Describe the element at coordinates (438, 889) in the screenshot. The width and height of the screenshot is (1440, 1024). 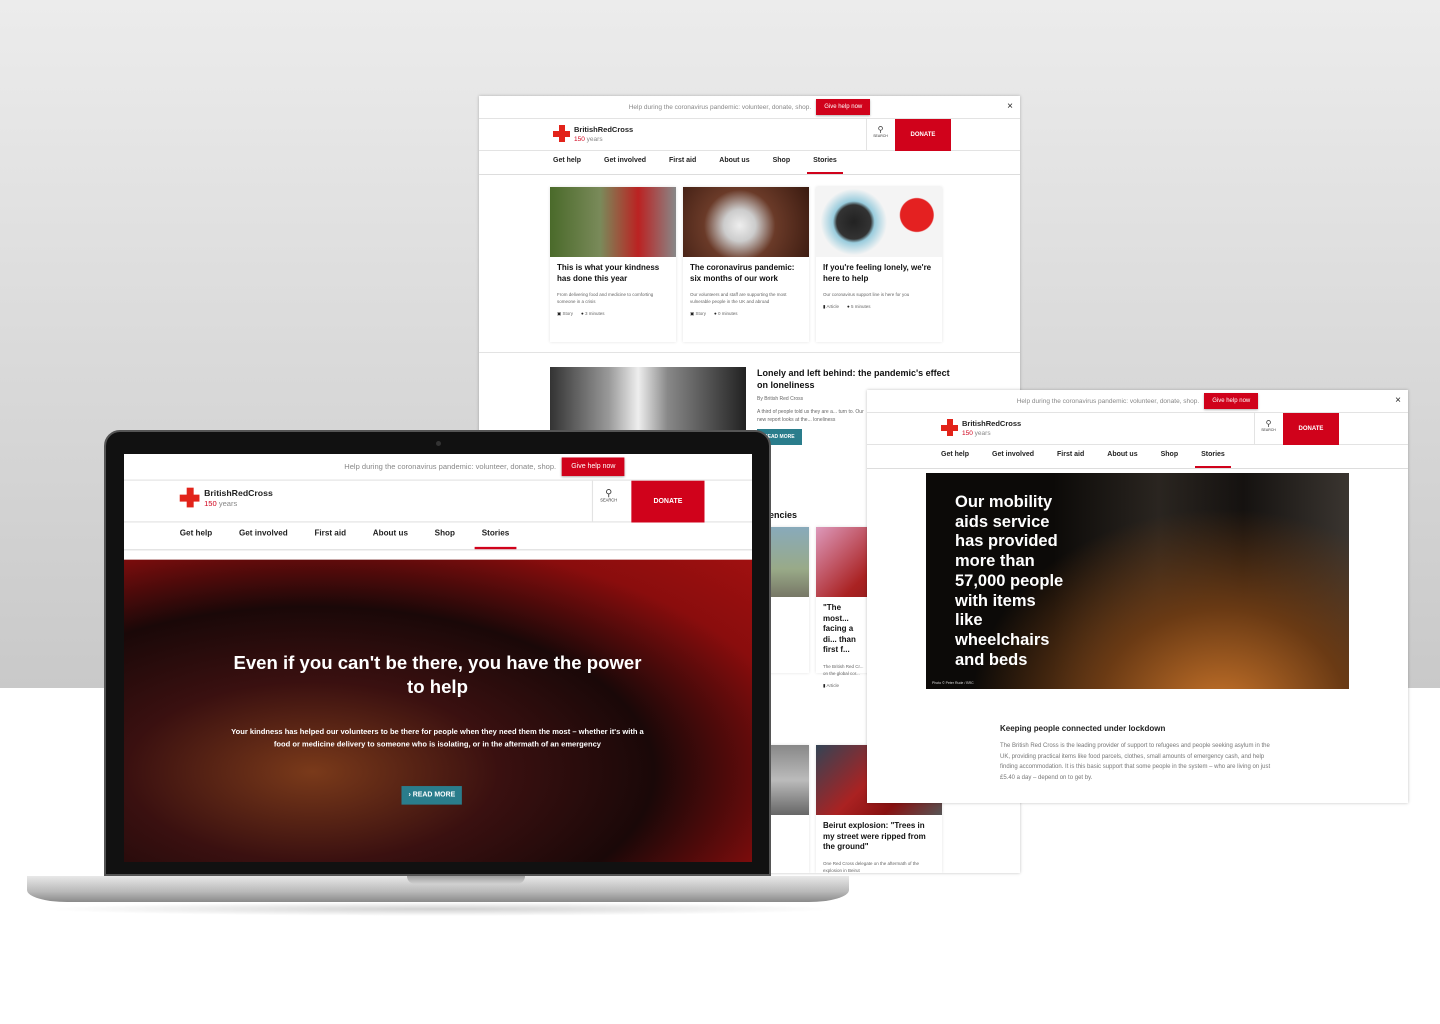
I see `laptop-base` at that location.